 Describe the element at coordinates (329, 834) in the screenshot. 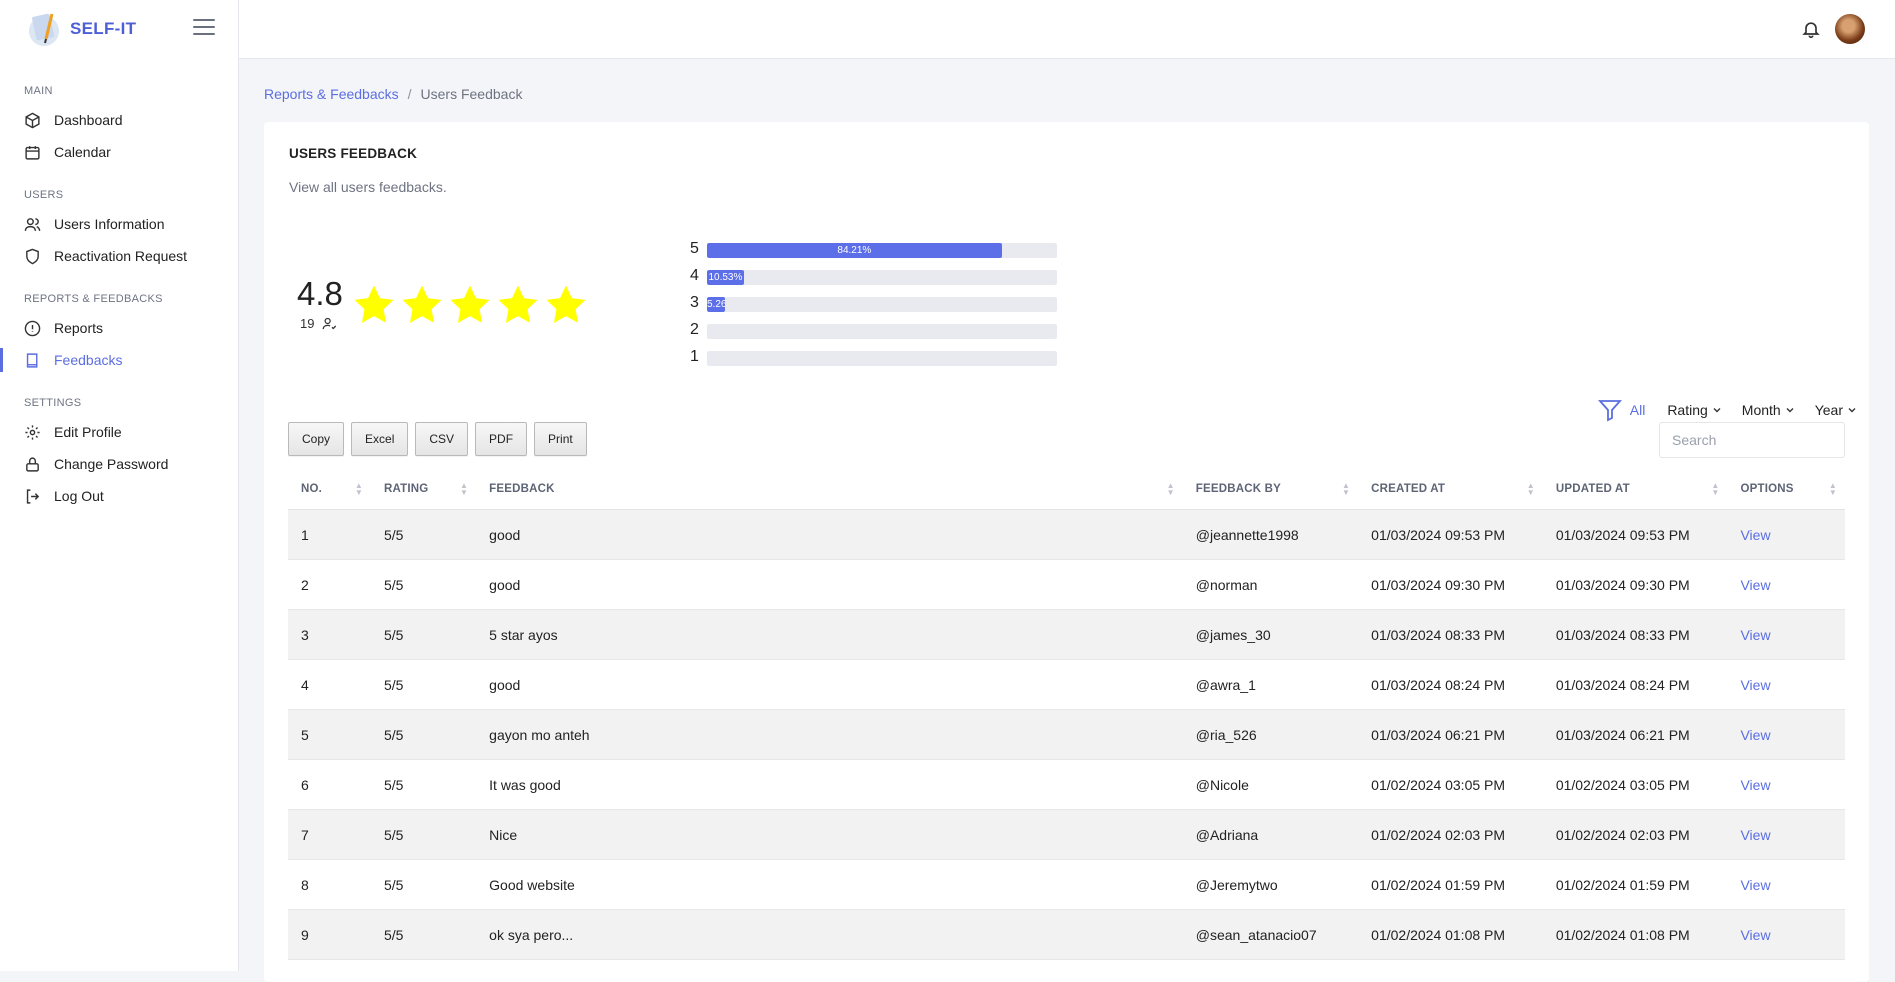

I see `row-number: 7` at that location.